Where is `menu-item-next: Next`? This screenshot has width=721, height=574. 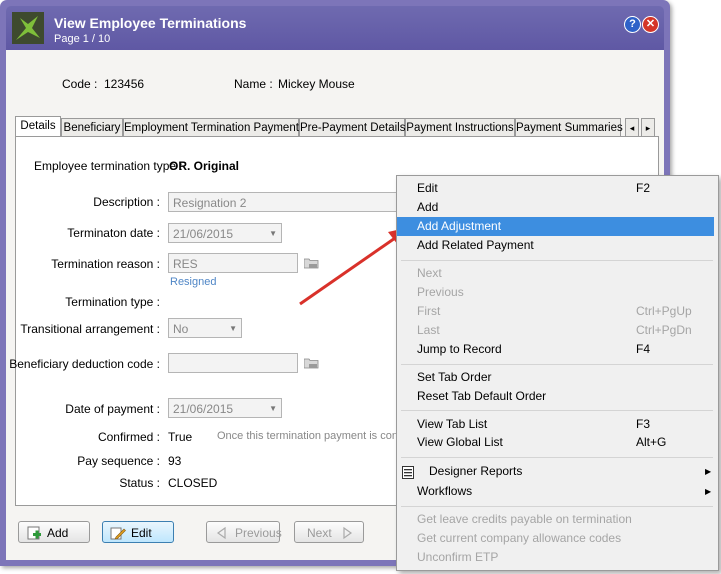 menu-item-next: Next is located at coordinates (565, 273).